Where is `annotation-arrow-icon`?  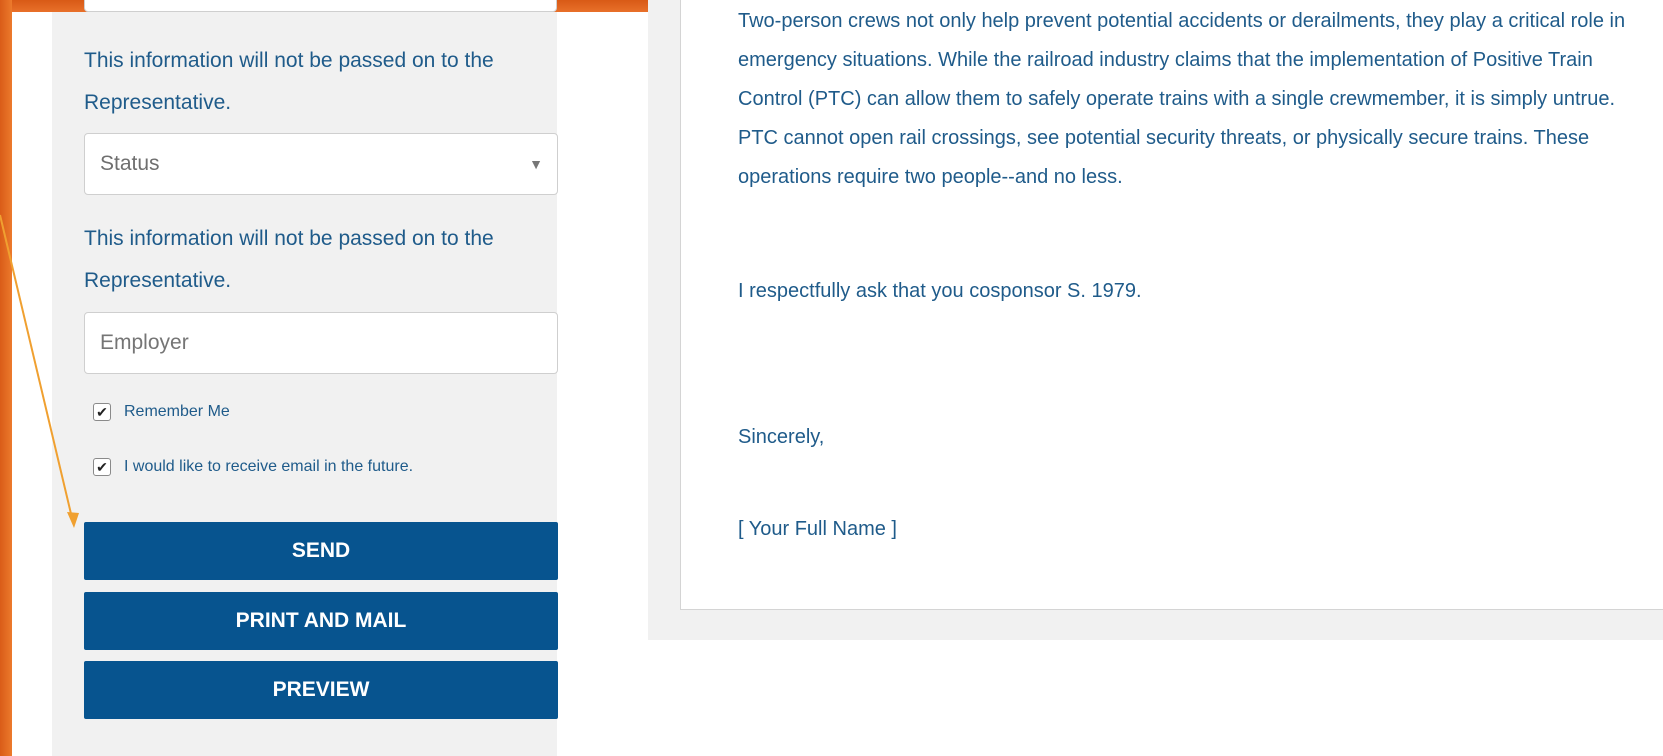 annotation-arrow-icon is located at coordinates (39, 371).